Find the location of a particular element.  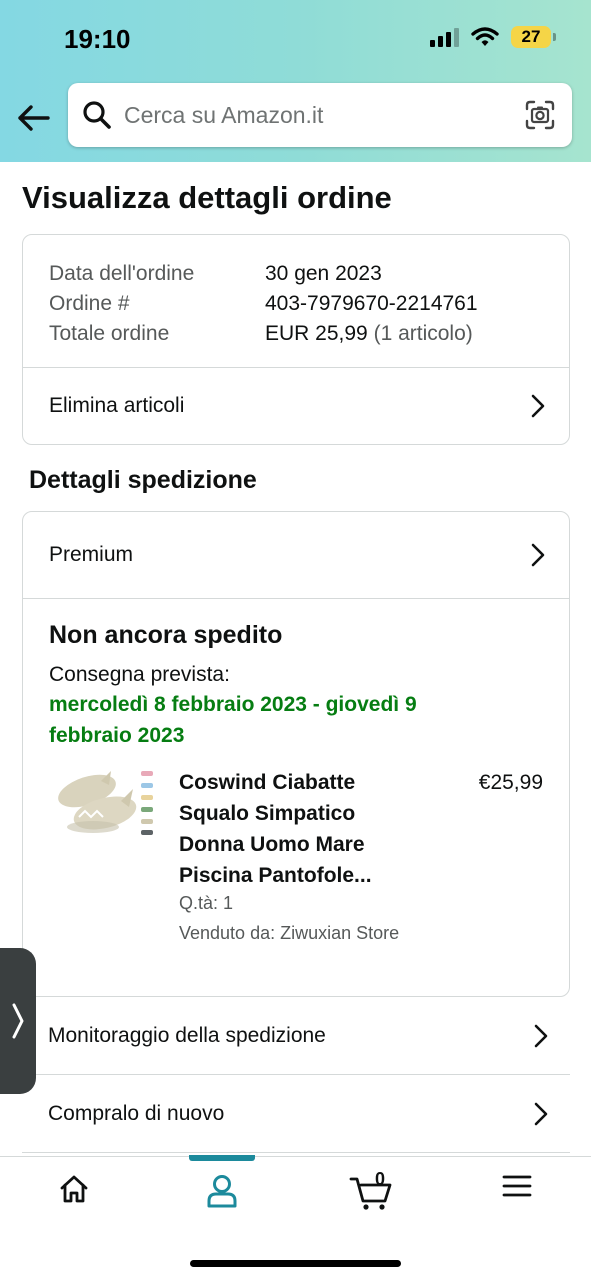

product-price: €25,99 is located at coordinates (510, 782).